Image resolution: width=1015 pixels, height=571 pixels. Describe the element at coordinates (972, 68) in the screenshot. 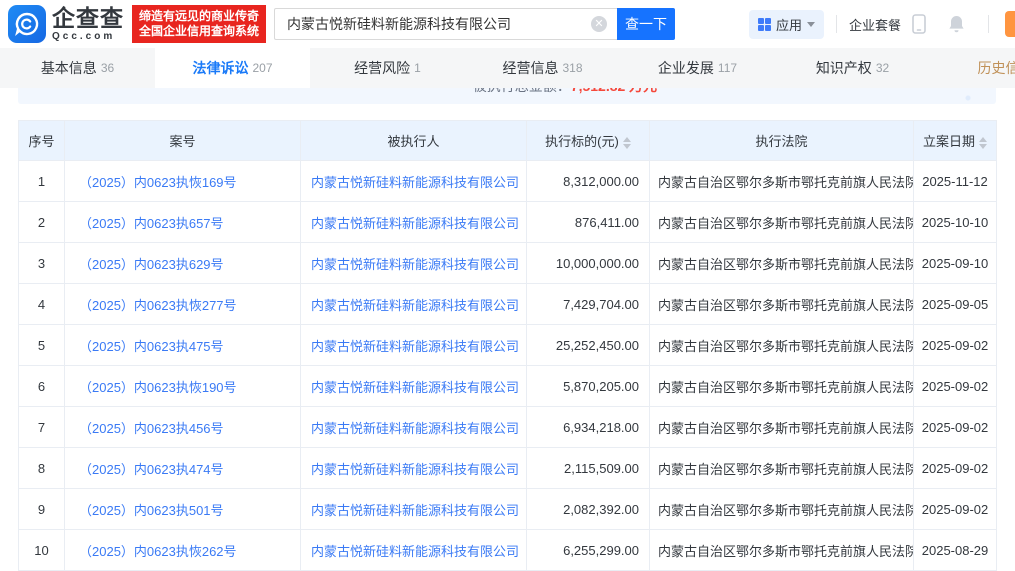

I see `tab-7: 历史信息` at that location.